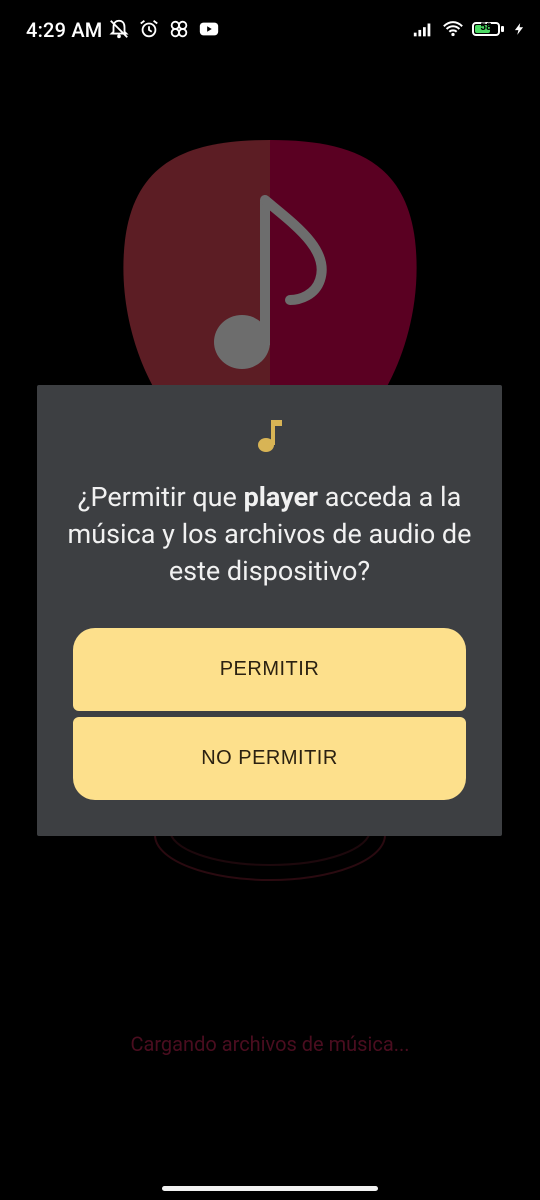 The height and width of the screenshot is (1200, 540). I want to click on status-bar: 4:29 AM 58, so click(270, 30).